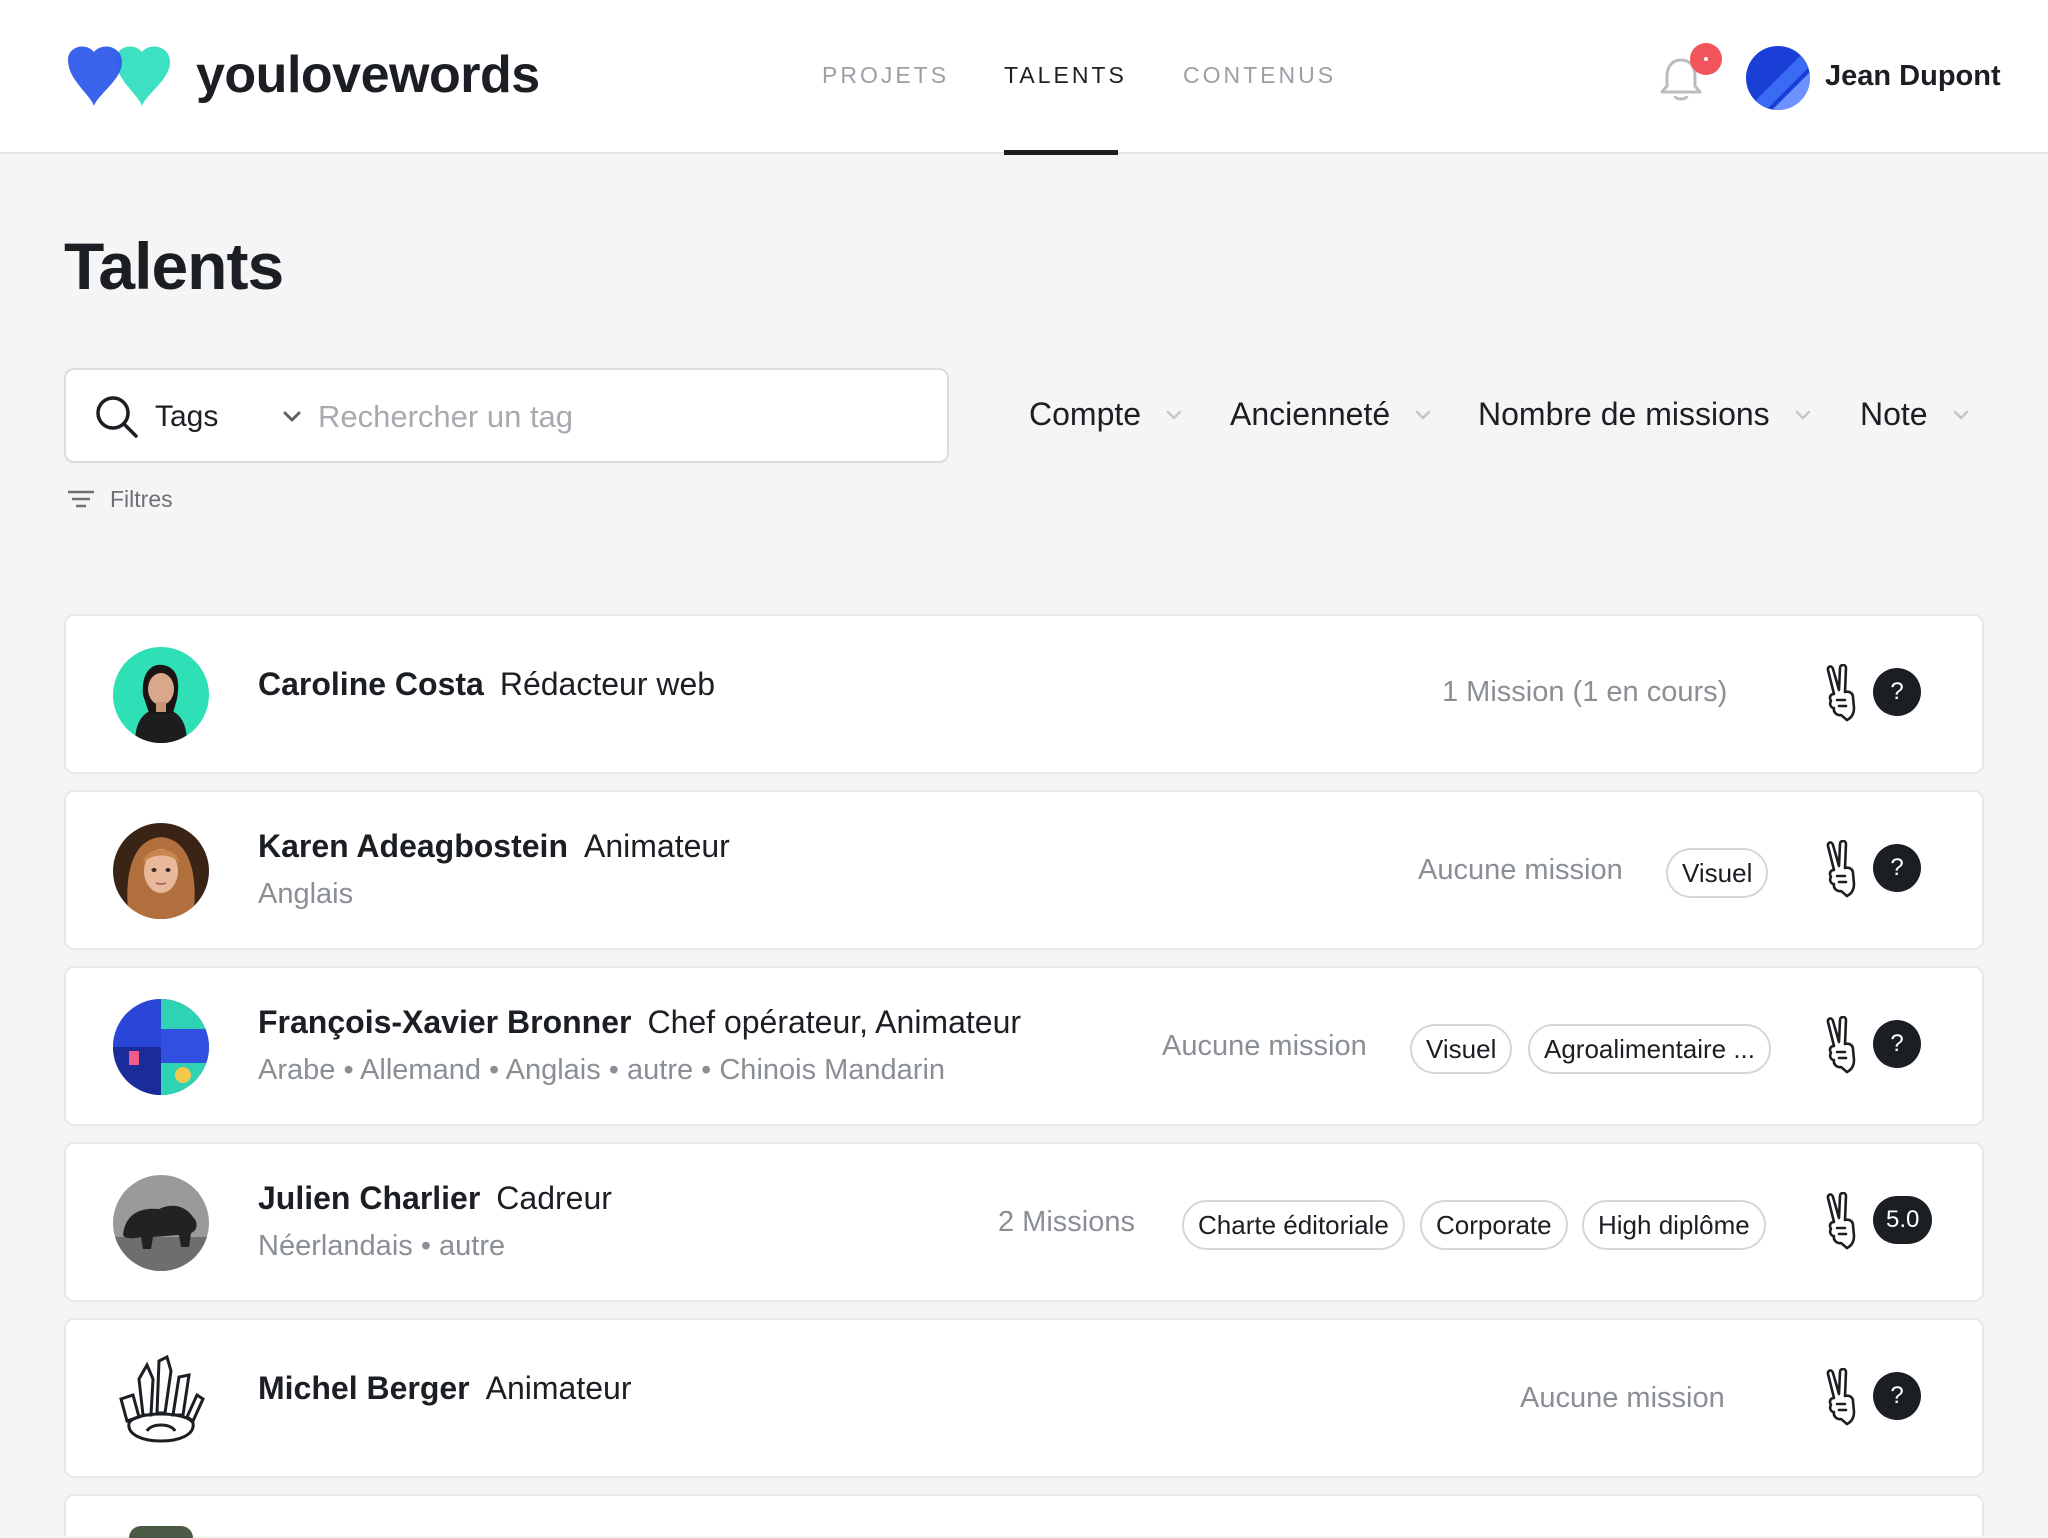 The width and height of the screenshot is (2048, 1538). What do you see at coordinates (618, 417) in the screenshot?
I see `search-input` at bounding box center [618, 417].